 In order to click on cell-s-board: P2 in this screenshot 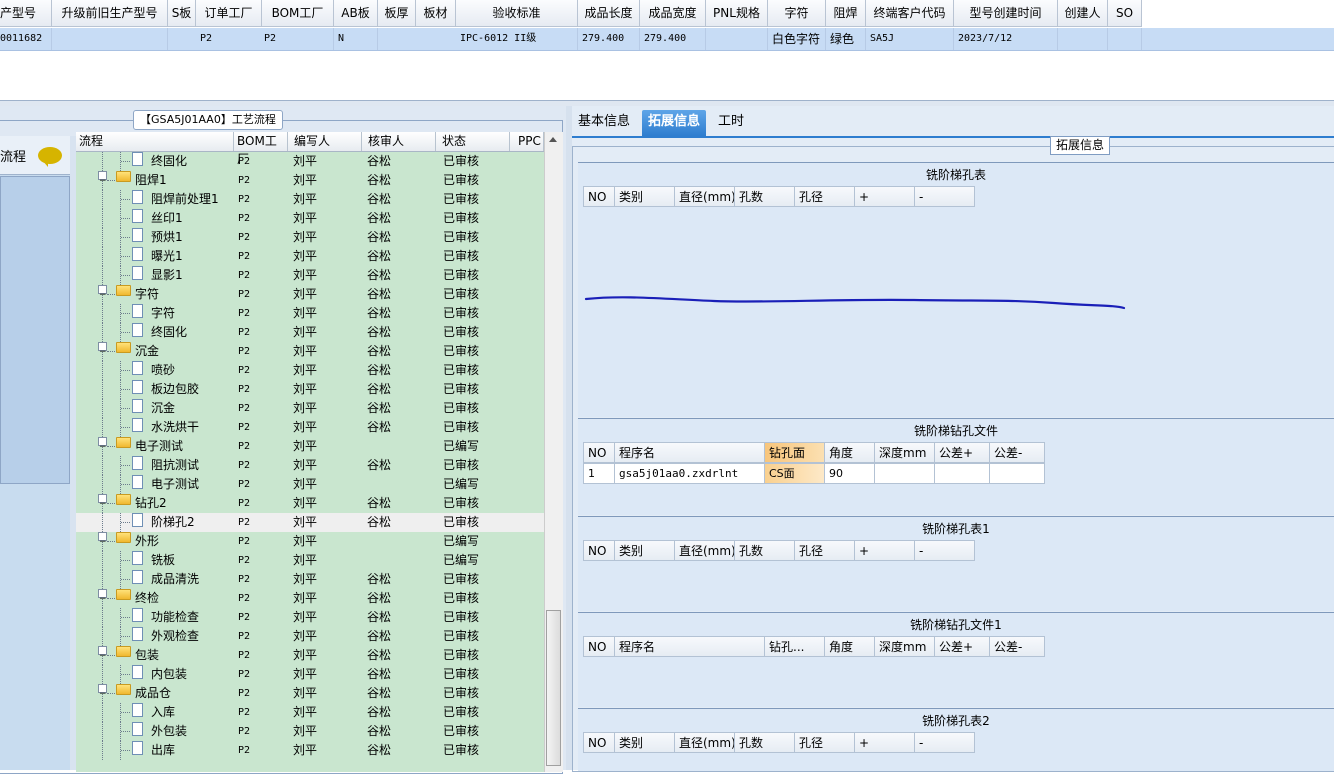, I will do `click(190, 39)`.